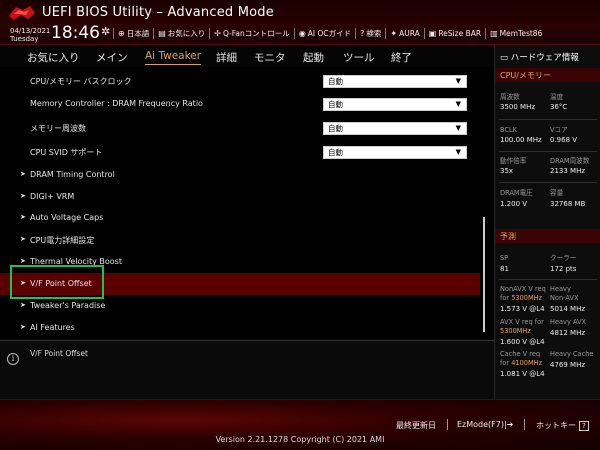  What do you see at coordinates (240, 128) in the screenshot?
I see `setting-row: メモリー周波数 自動 ▼` at bounding box center [240, 128].